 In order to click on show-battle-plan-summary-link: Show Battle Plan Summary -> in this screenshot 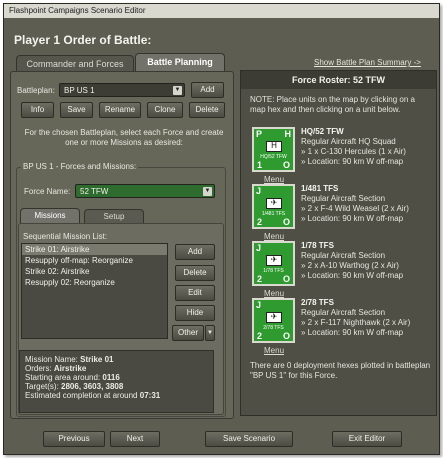, I will do `click(367, 62)`.